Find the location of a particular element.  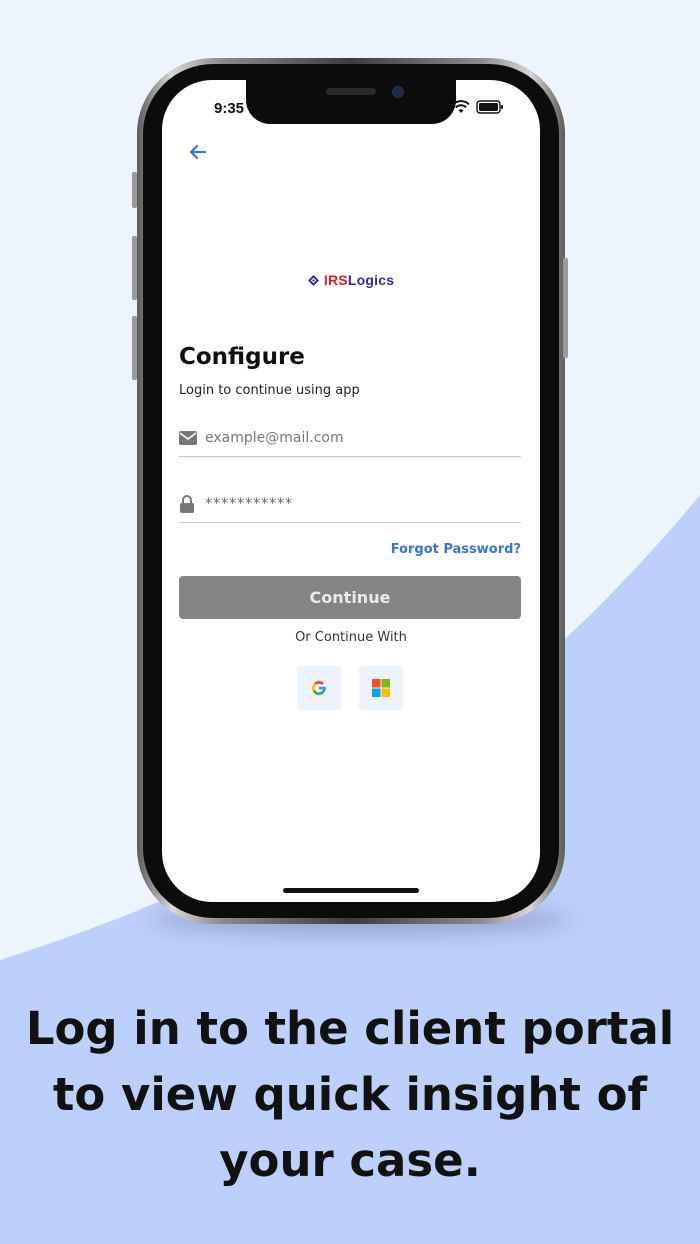

status-icons is located at coordinates (478, 107).